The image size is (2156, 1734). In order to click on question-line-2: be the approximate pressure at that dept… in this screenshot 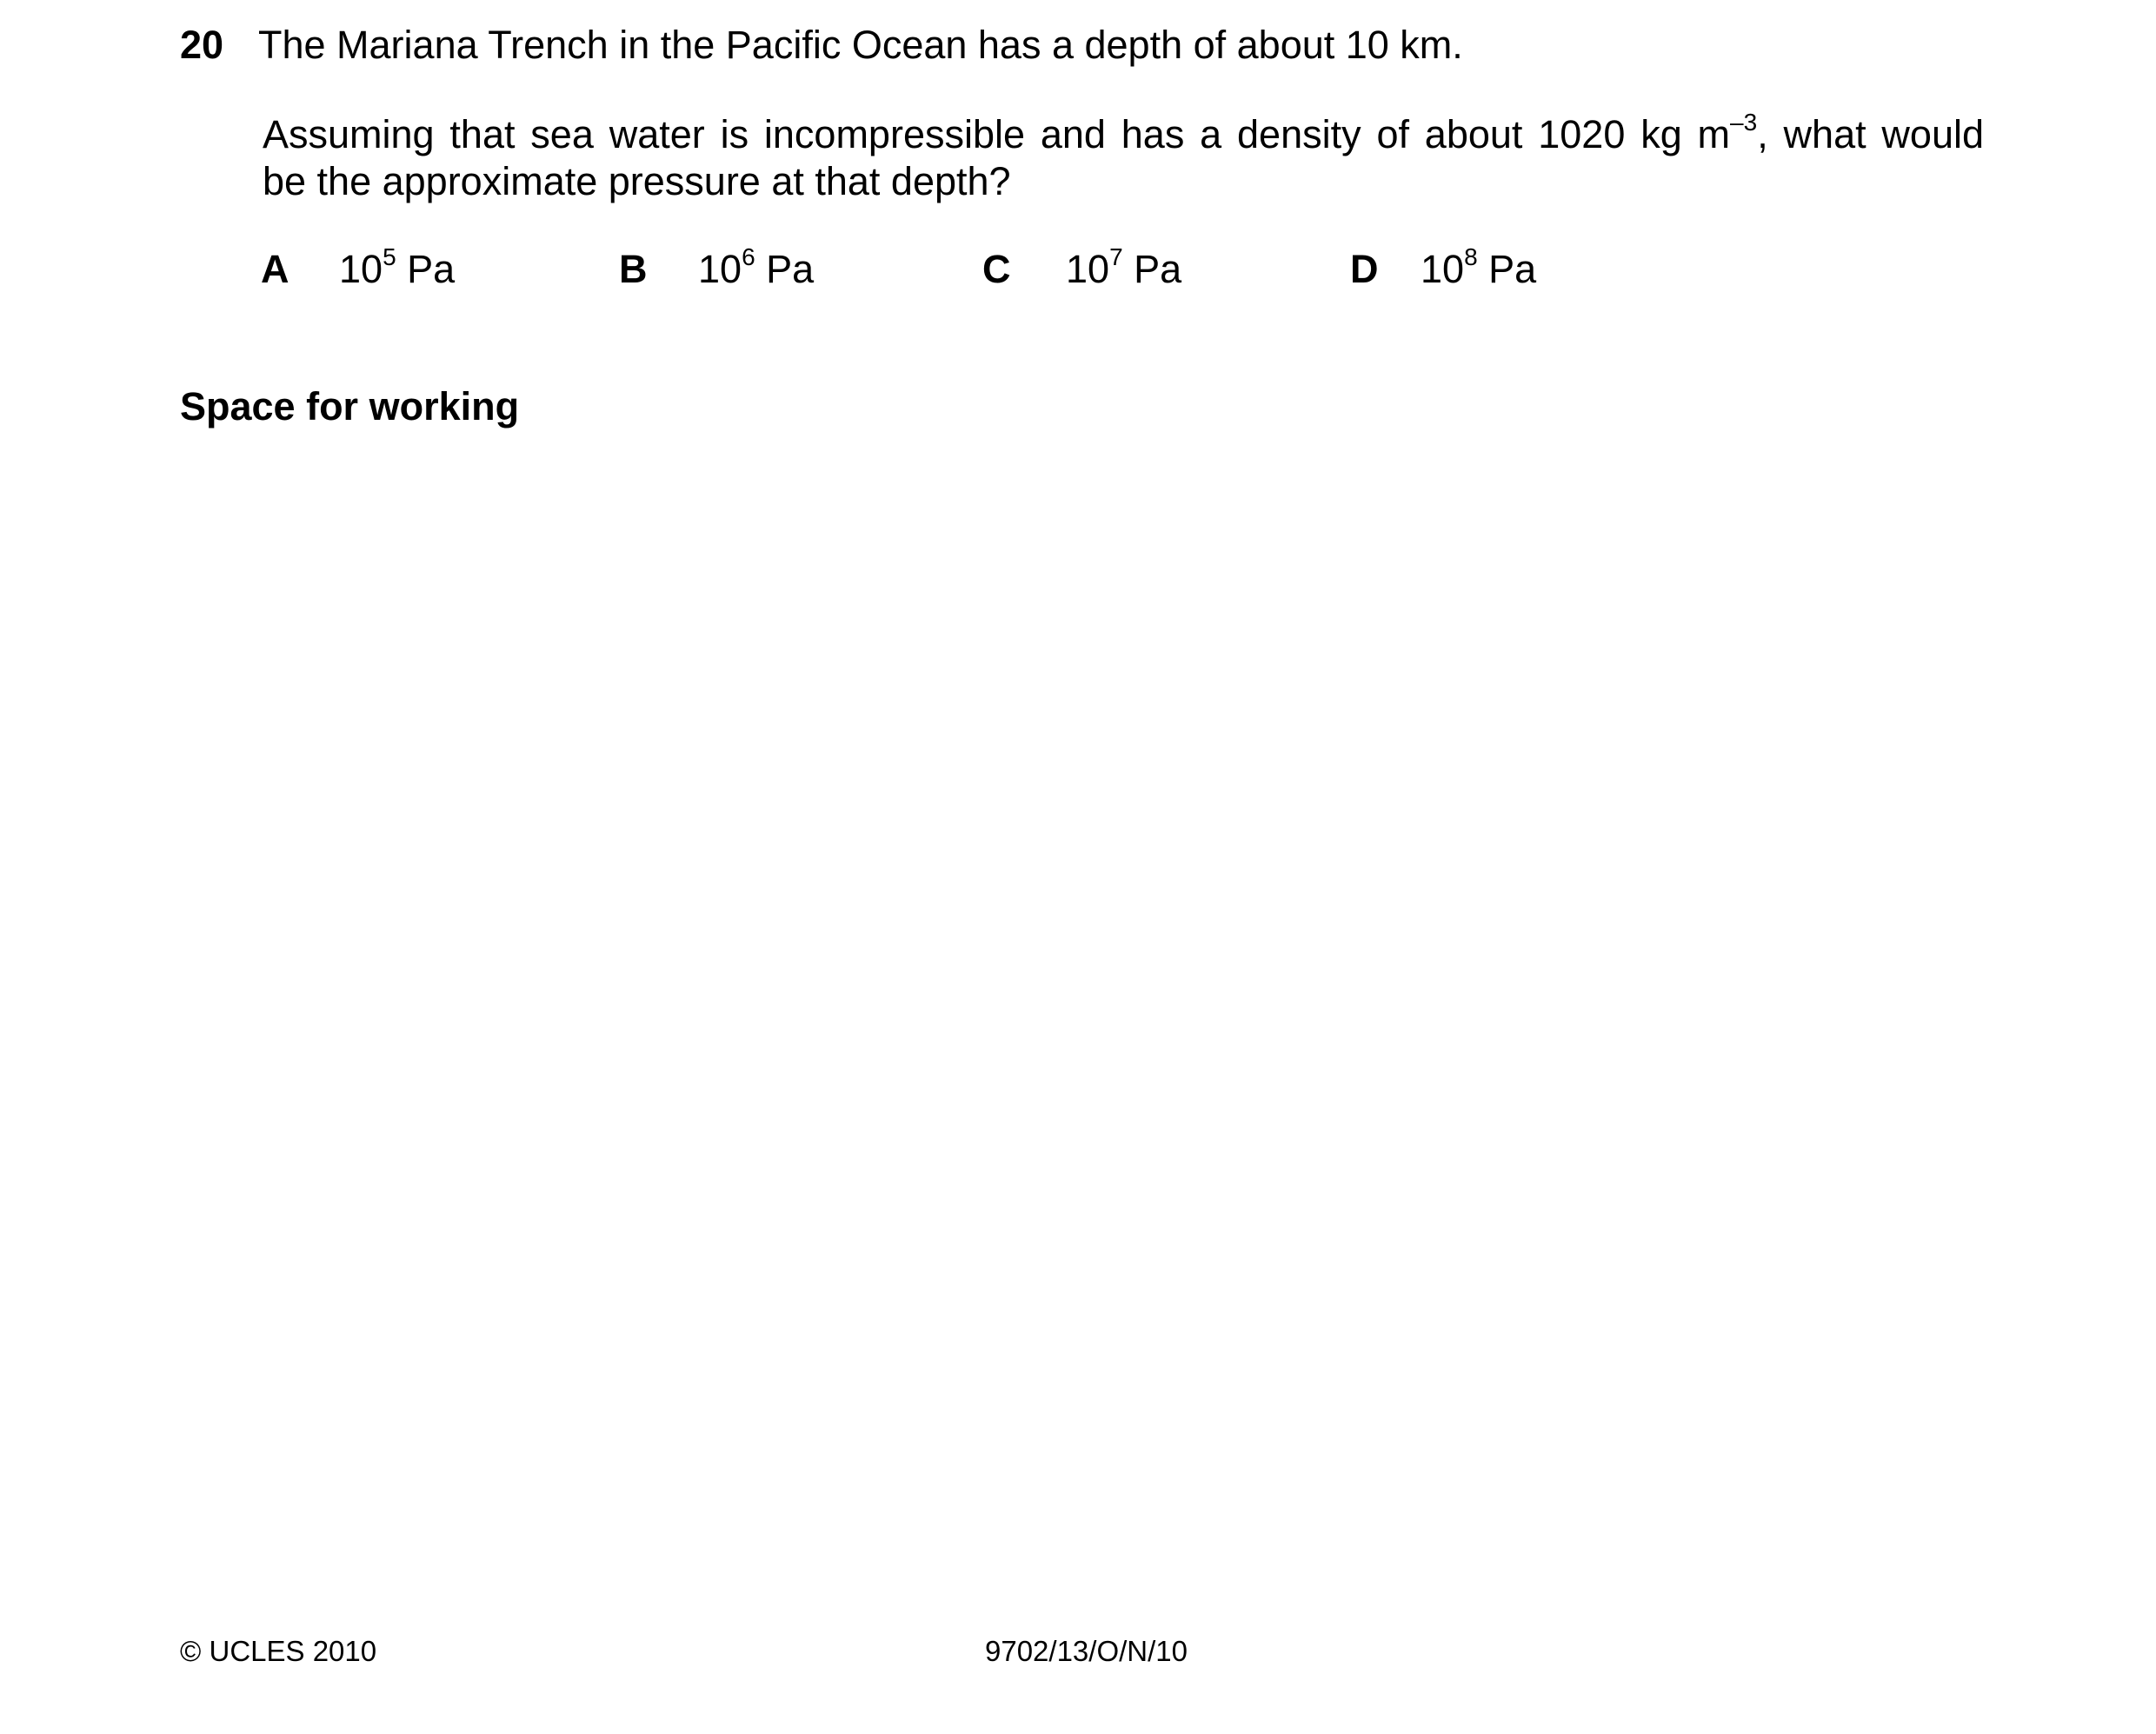, I will do `click(637, 181)`.